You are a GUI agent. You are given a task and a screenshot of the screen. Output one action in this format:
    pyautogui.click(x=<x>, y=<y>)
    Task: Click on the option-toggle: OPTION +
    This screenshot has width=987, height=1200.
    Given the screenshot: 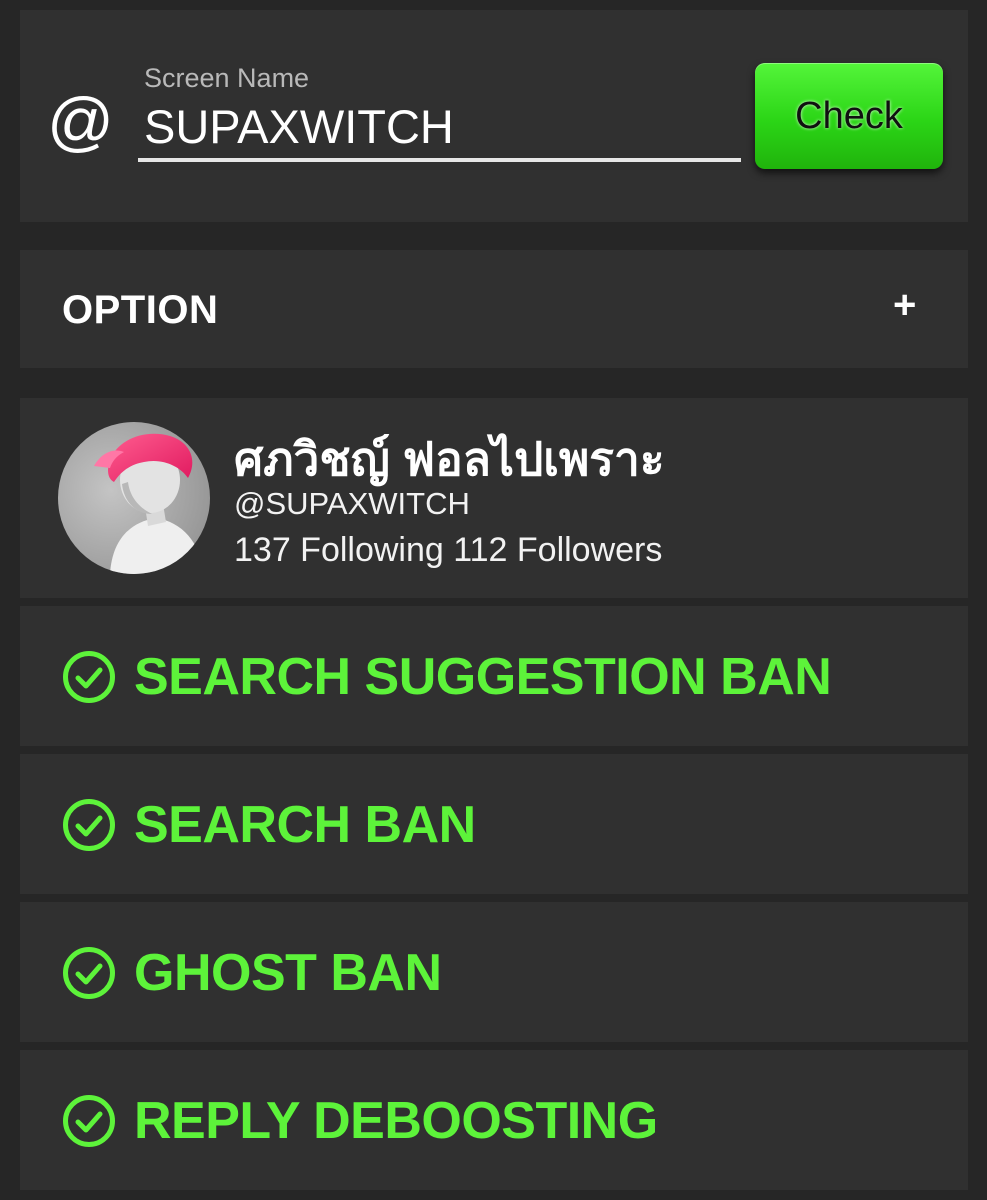 What is the action you would take?
    pyautogui.click(x=494, y=309)
    